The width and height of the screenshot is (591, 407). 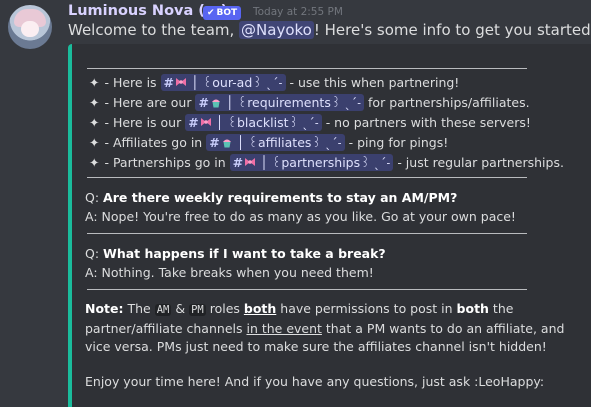 What do you see at coordinates (139, 308) in the screenshot?
I see `note-text: The` at bounding box center [139, 308].